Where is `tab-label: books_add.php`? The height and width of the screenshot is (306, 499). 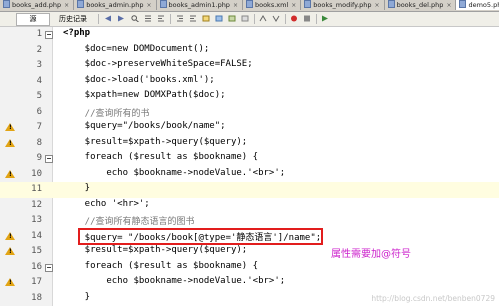 tab-label: books_add.php is located at coordinates (37, 5).